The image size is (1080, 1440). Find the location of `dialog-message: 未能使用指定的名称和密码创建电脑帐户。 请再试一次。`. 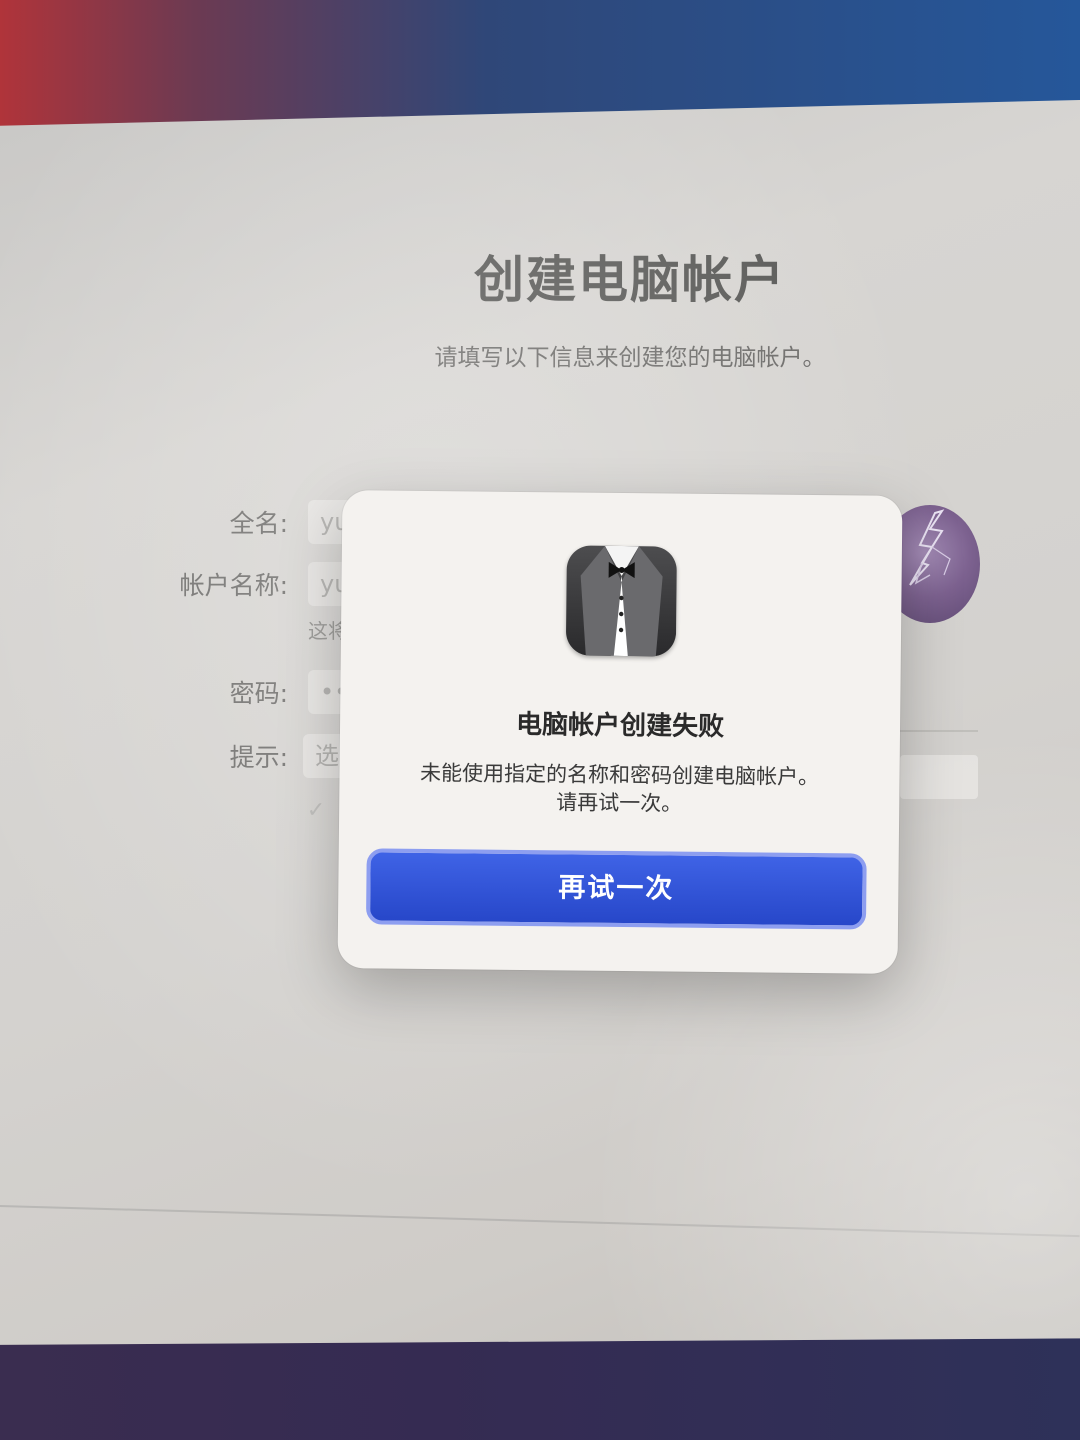

dialog-message: 未能使用指定的名称和密码创建电脑帐户。 请再试一次。 is located at coordinates (619, 788).